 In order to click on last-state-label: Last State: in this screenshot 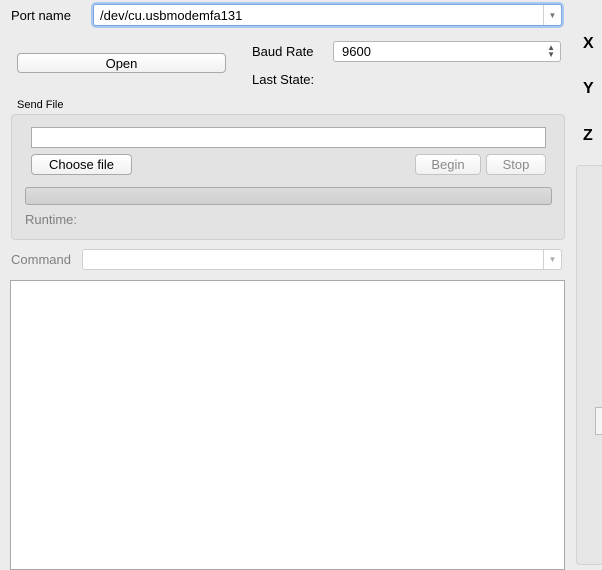, I will do `click(283, 79)`.